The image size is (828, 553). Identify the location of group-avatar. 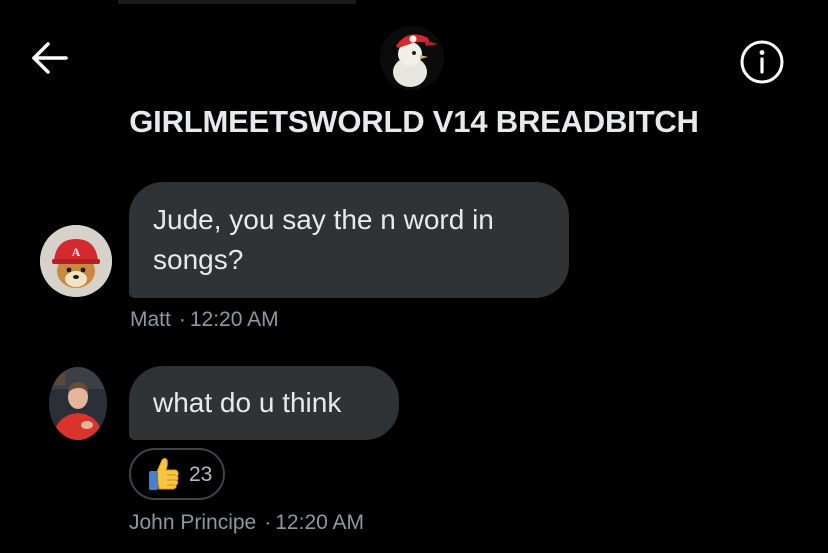
(412, 58).